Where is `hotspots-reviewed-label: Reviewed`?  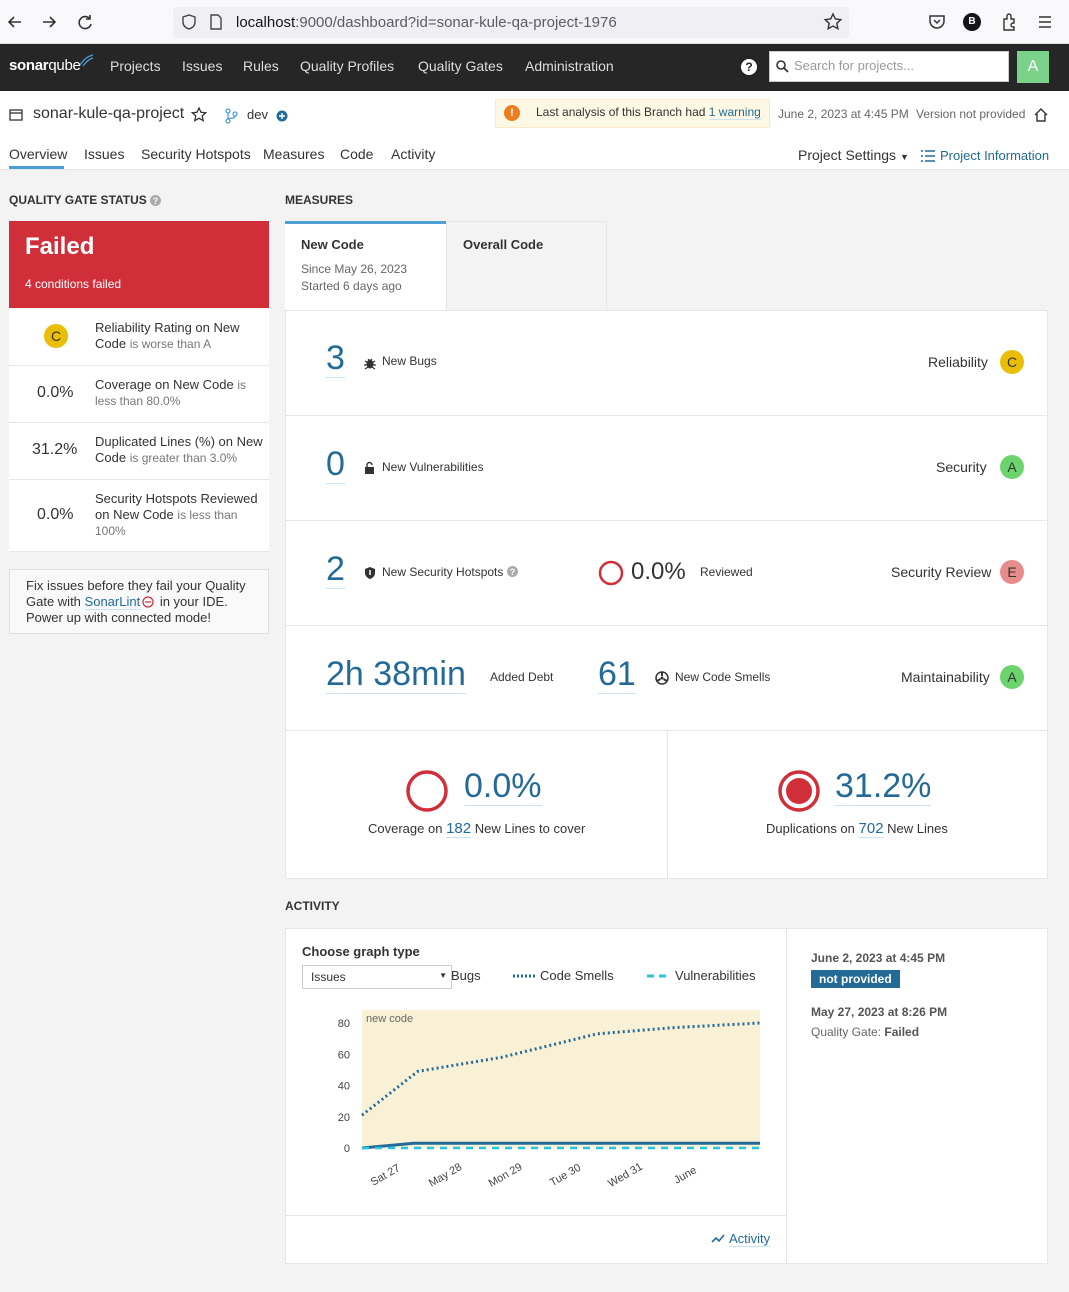 hotspots-reviewed-label: Reviewed is located at coordinates (726, 572).